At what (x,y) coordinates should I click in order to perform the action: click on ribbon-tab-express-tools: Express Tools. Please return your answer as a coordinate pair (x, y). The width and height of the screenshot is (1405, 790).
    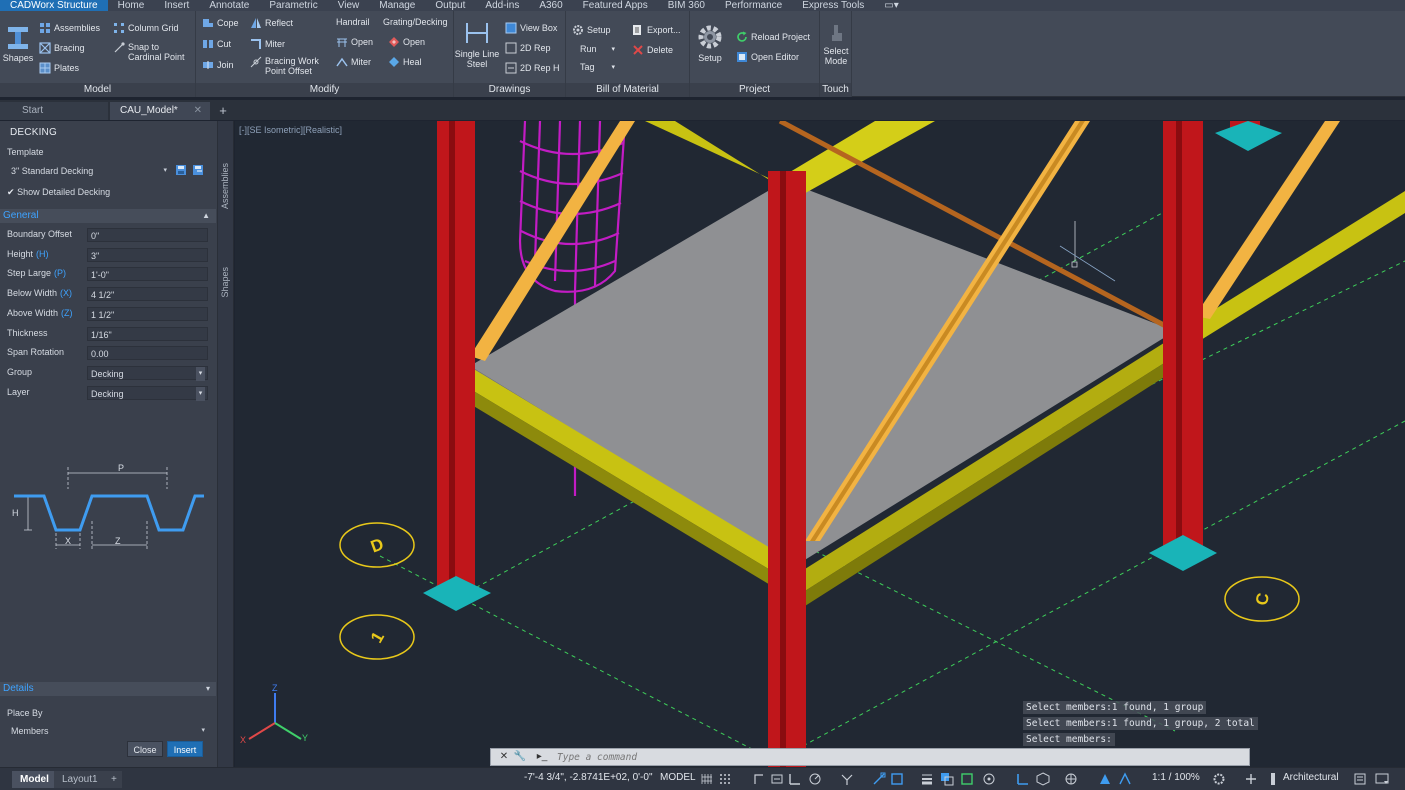
    Looking at the image, I should click on (833, 5).